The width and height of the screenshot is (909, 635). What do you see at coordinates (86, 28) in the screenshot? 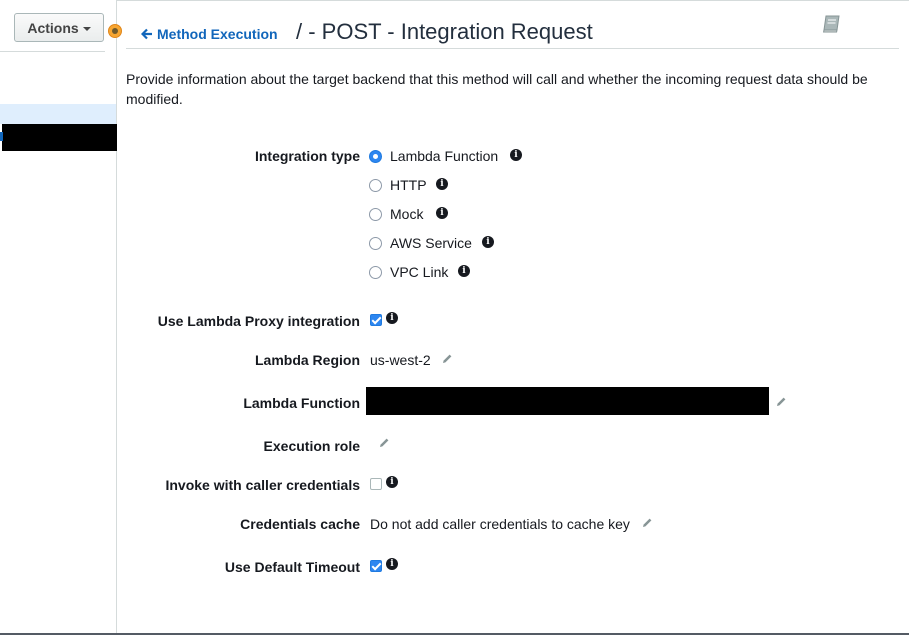
I see `caret-down-icon` at bounding box center [86, 28].